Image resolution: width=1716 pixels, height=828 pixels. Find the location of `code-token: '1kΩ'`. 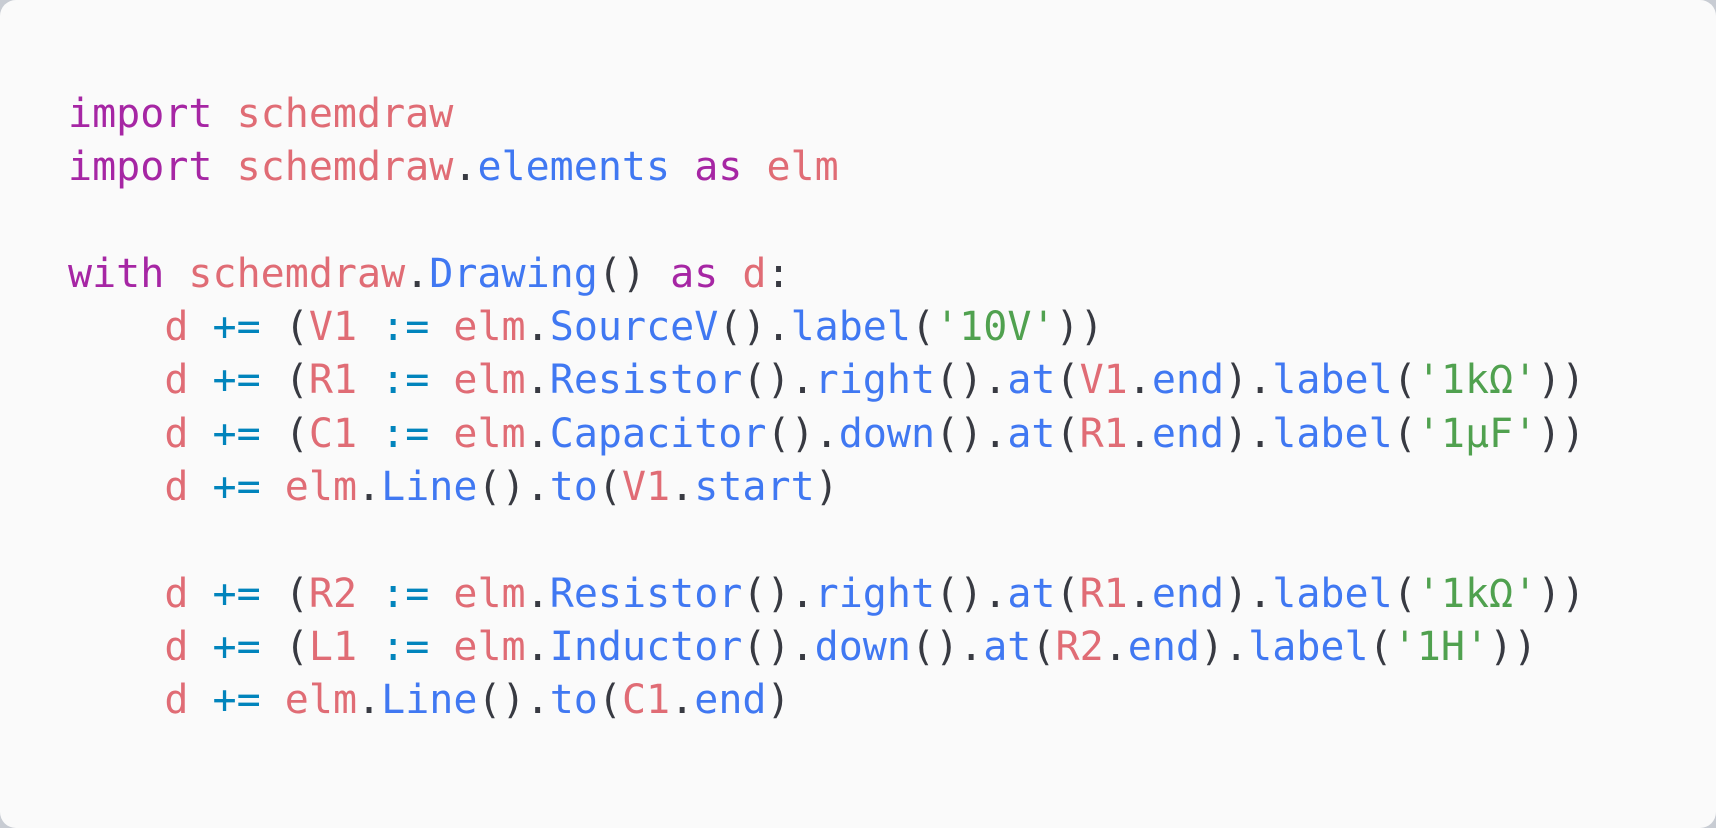

code-token: '1kΩ' is located at coordinates (1477, 380).